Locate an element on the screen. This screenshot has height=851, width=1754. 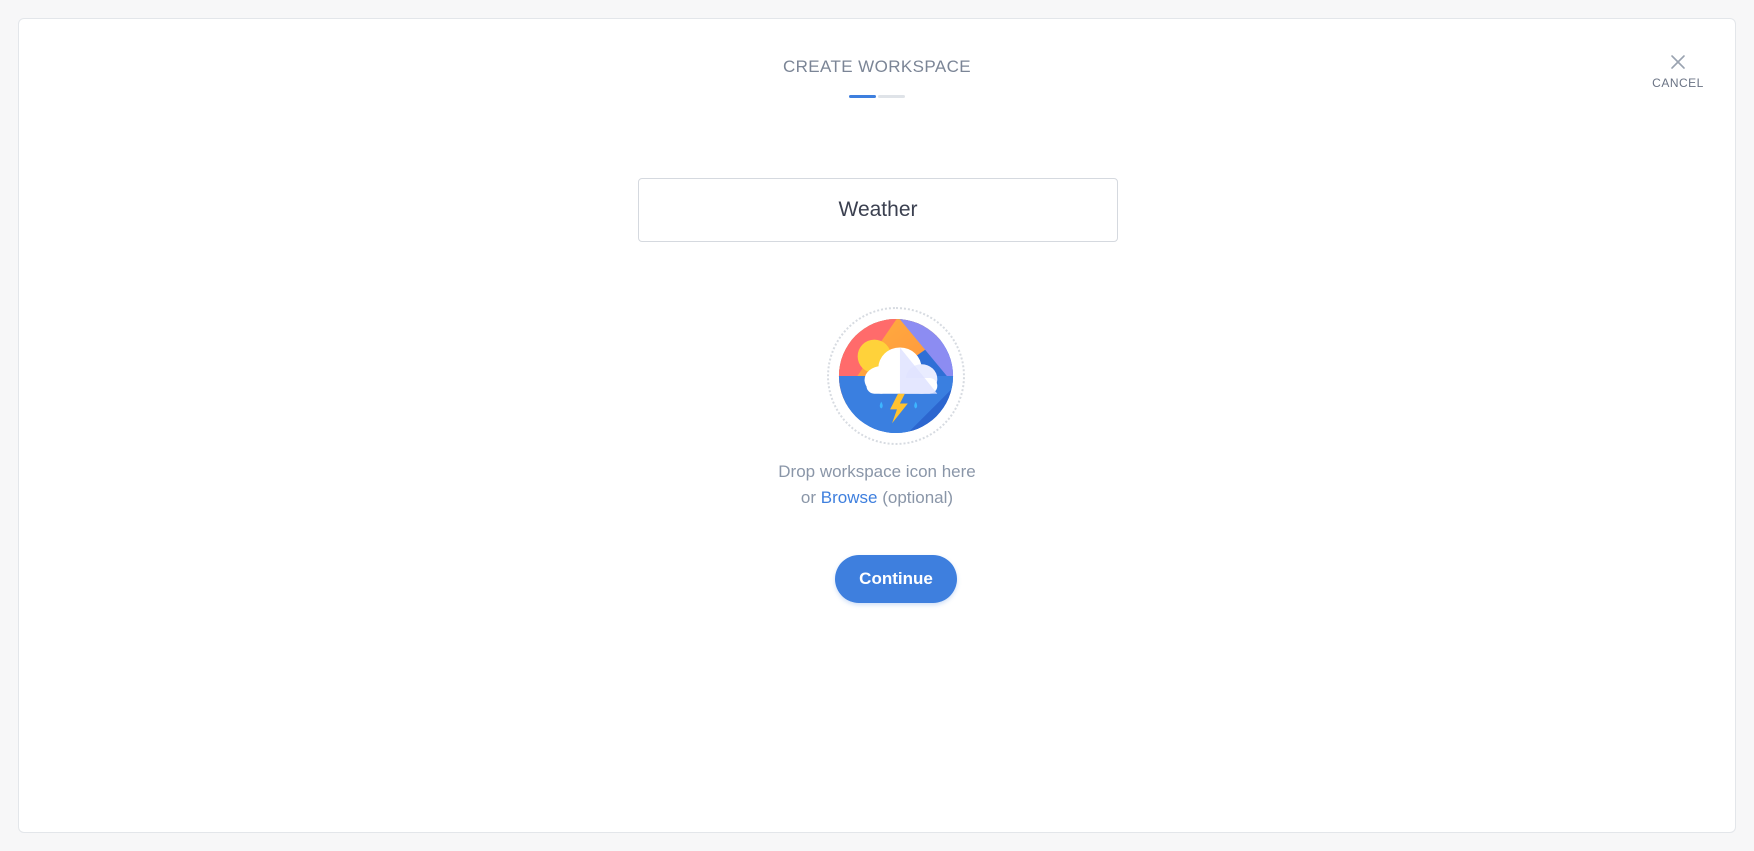
dropzone-hint-line2: or Browse (optional) is located at coordinates (877, 498).